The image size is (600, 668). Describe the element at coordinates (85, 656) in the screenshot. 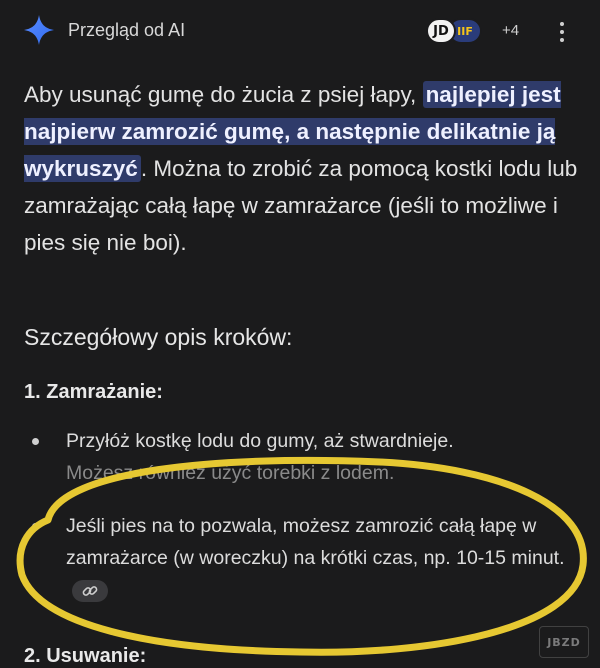

I see `step-heading-removal: 2. Usuwanie:` at that location.